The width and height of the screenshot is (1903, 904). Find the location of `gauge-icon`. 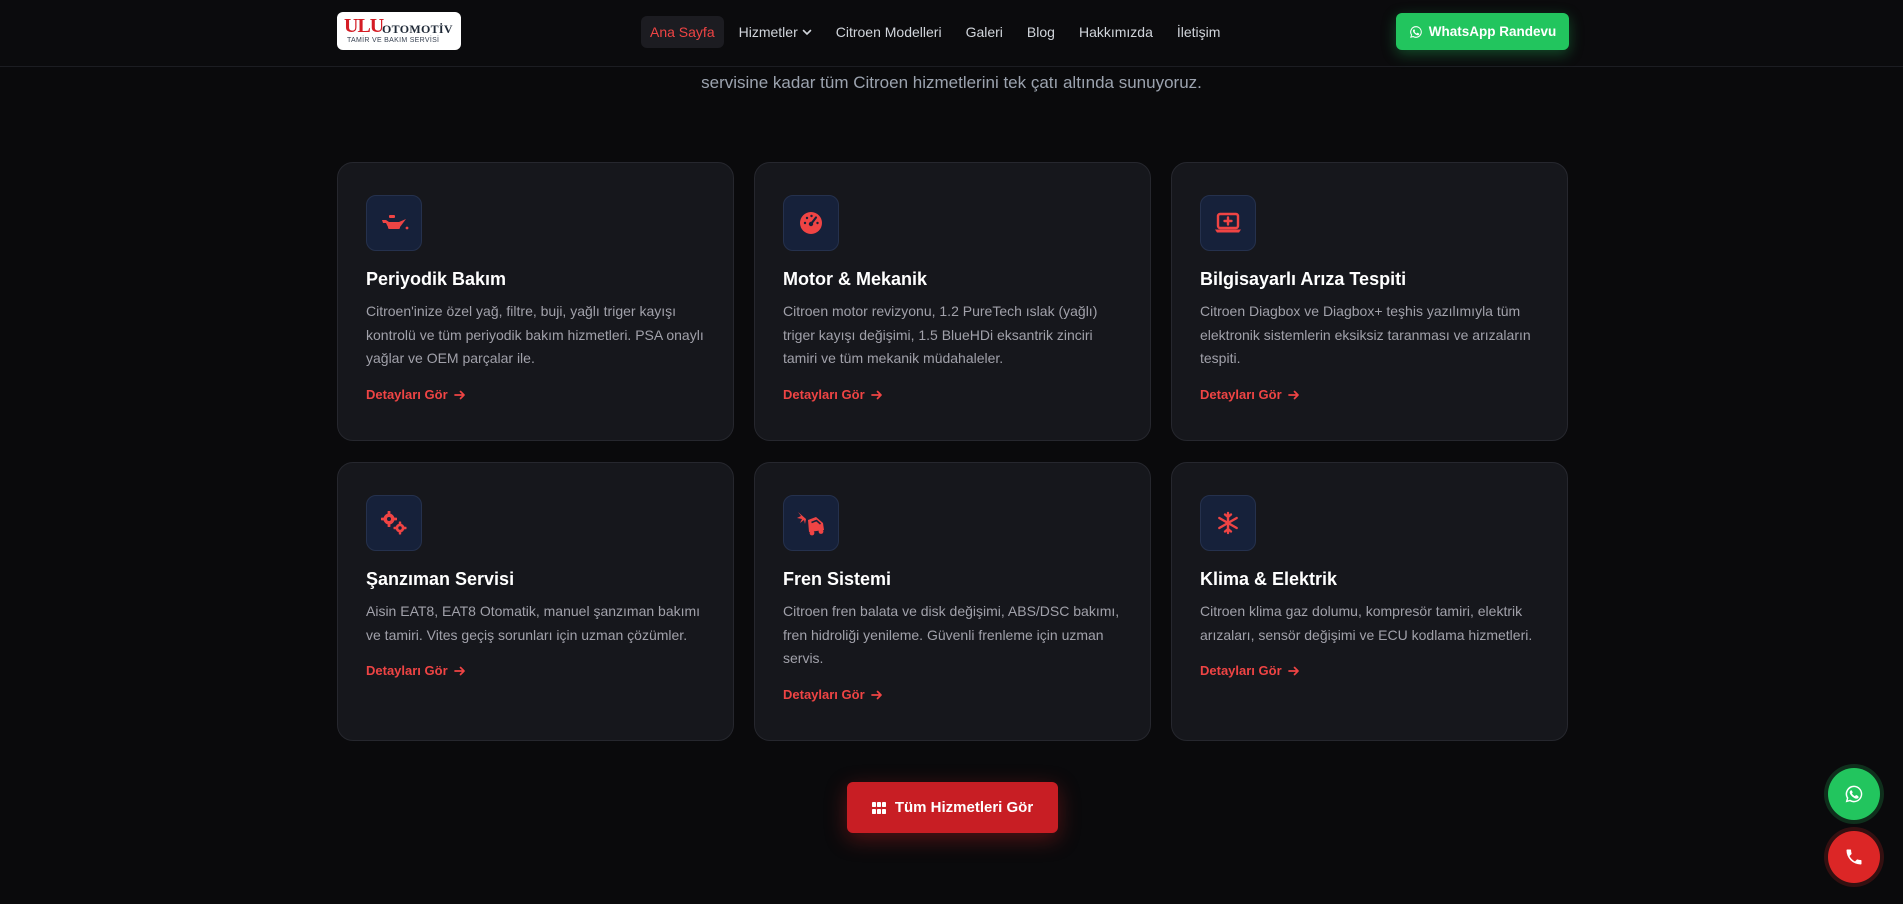

gauge-icon is located at coordinates (811, 223).